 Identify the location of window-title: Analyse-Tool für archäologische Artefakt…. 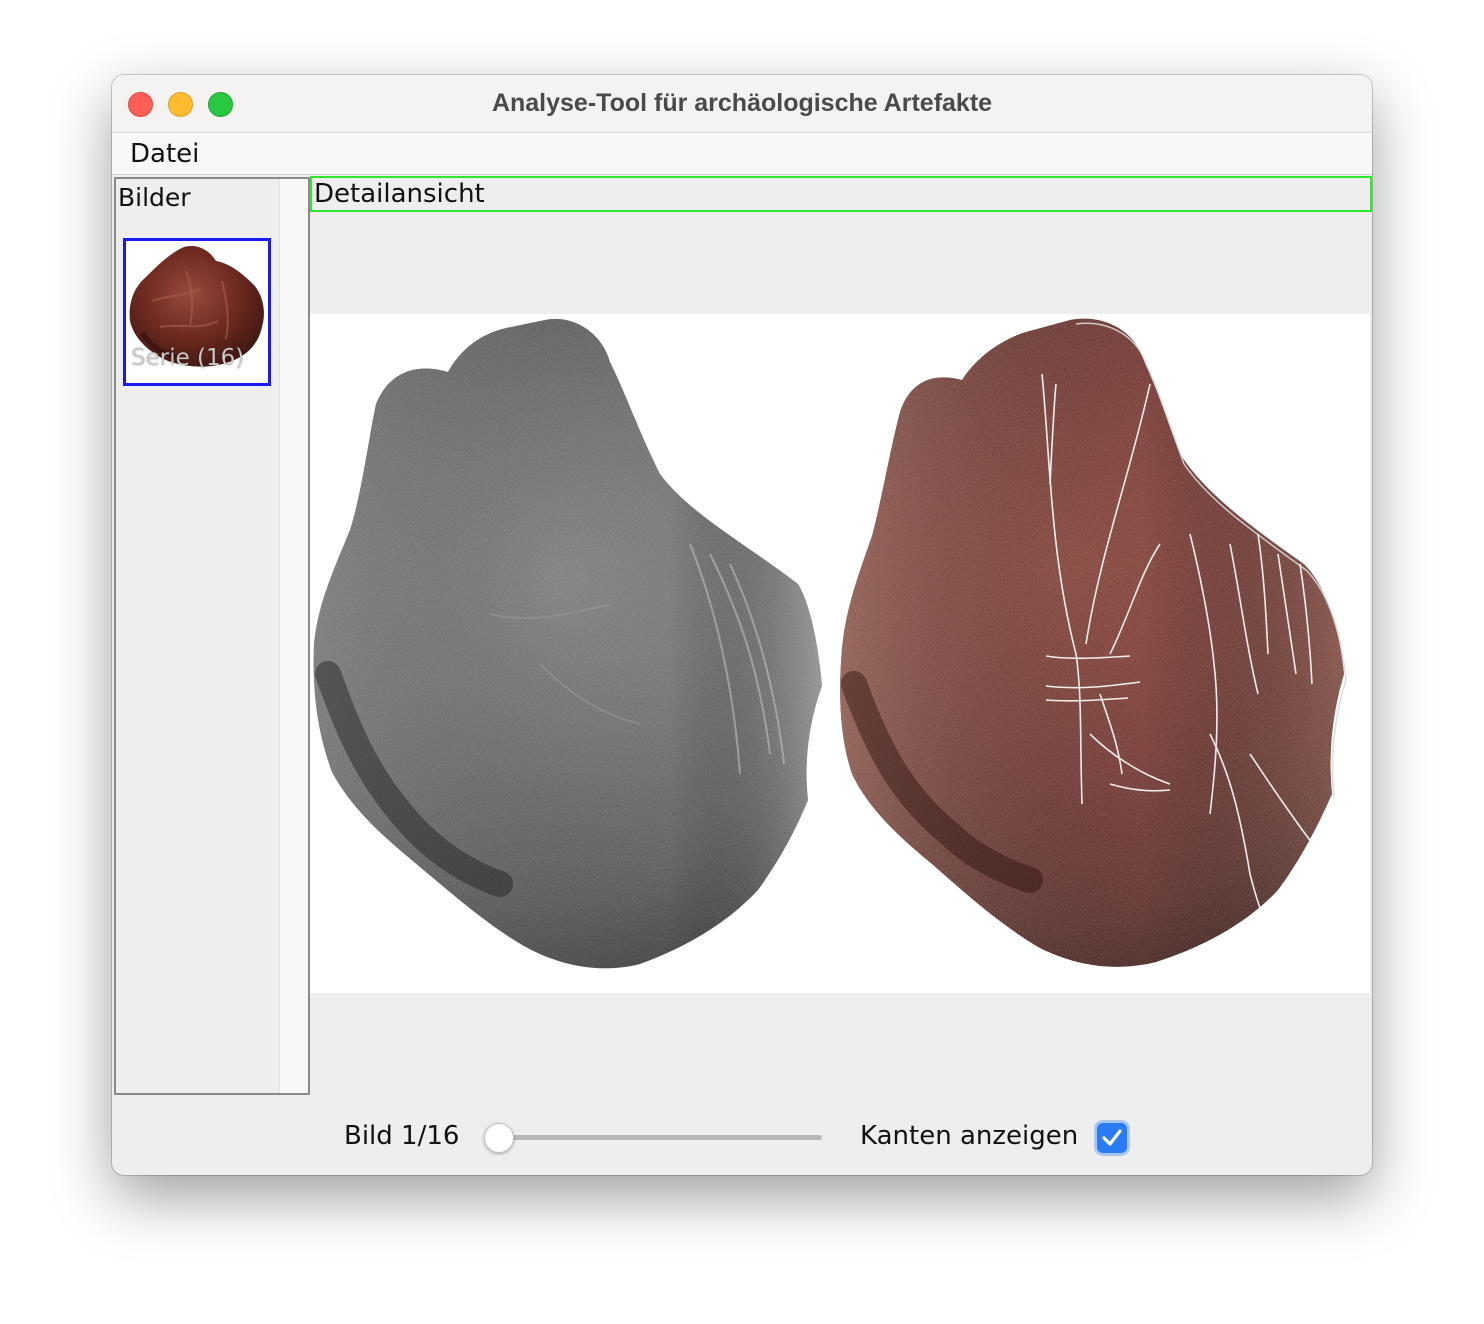
(742, 103).